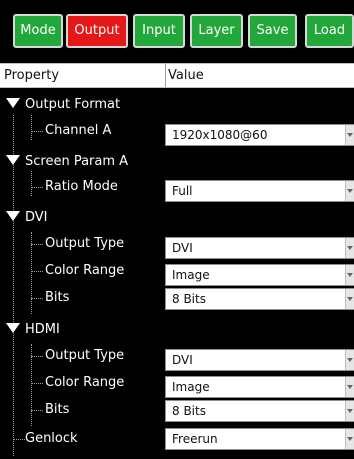 The image size is (354, 459). I want to click on tree-row-screen-param-a: Screen Param A, so click(177, 162).